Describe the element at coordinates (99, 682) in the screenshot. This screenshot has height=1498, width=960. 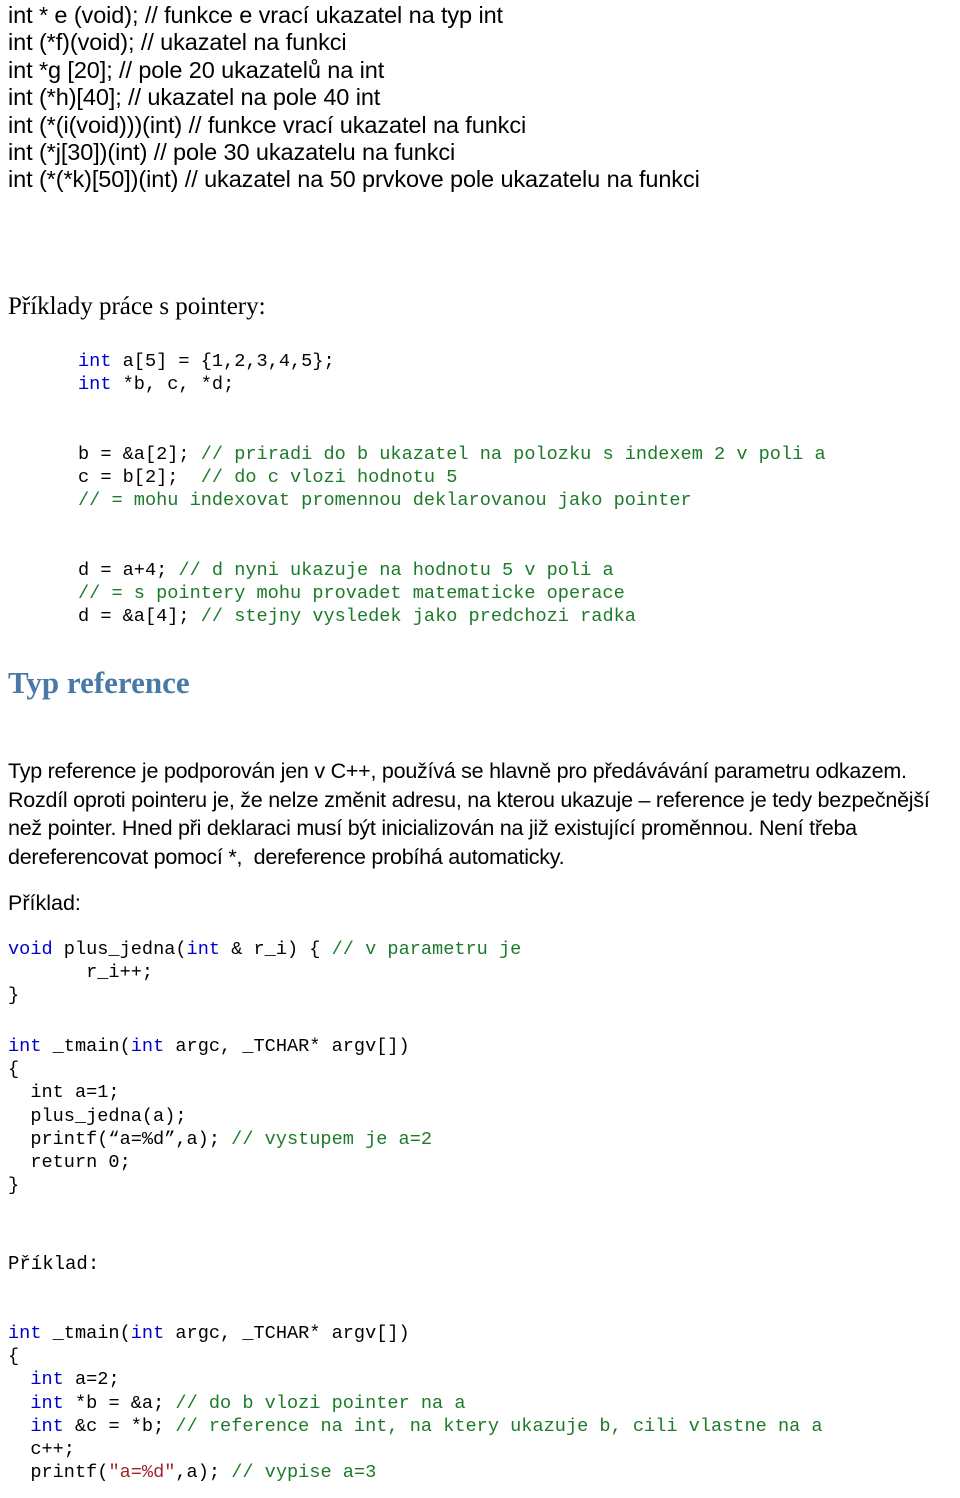
I see `heading-typ-reference: Typ reference` at that location.